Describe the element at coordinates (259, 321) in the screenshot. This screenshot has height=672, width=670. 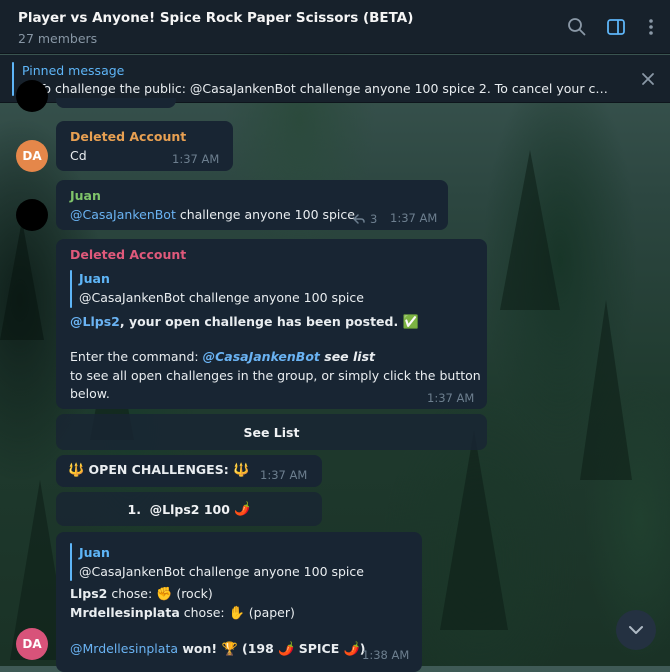
I see `message-text: , your open challenge has been posted.` at that location.